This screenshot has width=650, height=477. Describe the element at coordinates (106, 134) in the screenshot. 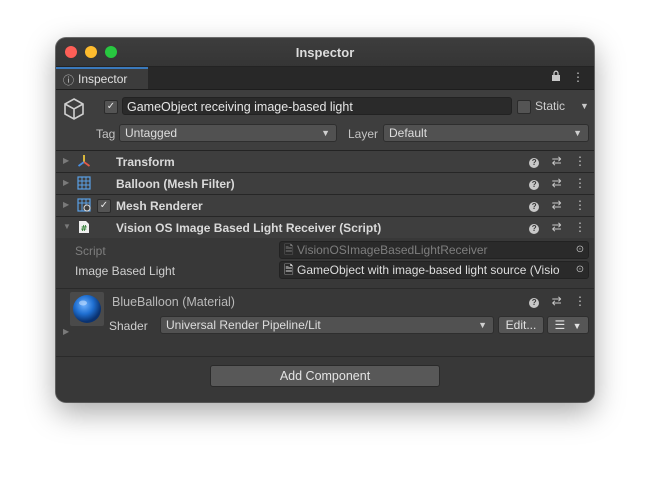

I see `tag-label: Tag` at that location.